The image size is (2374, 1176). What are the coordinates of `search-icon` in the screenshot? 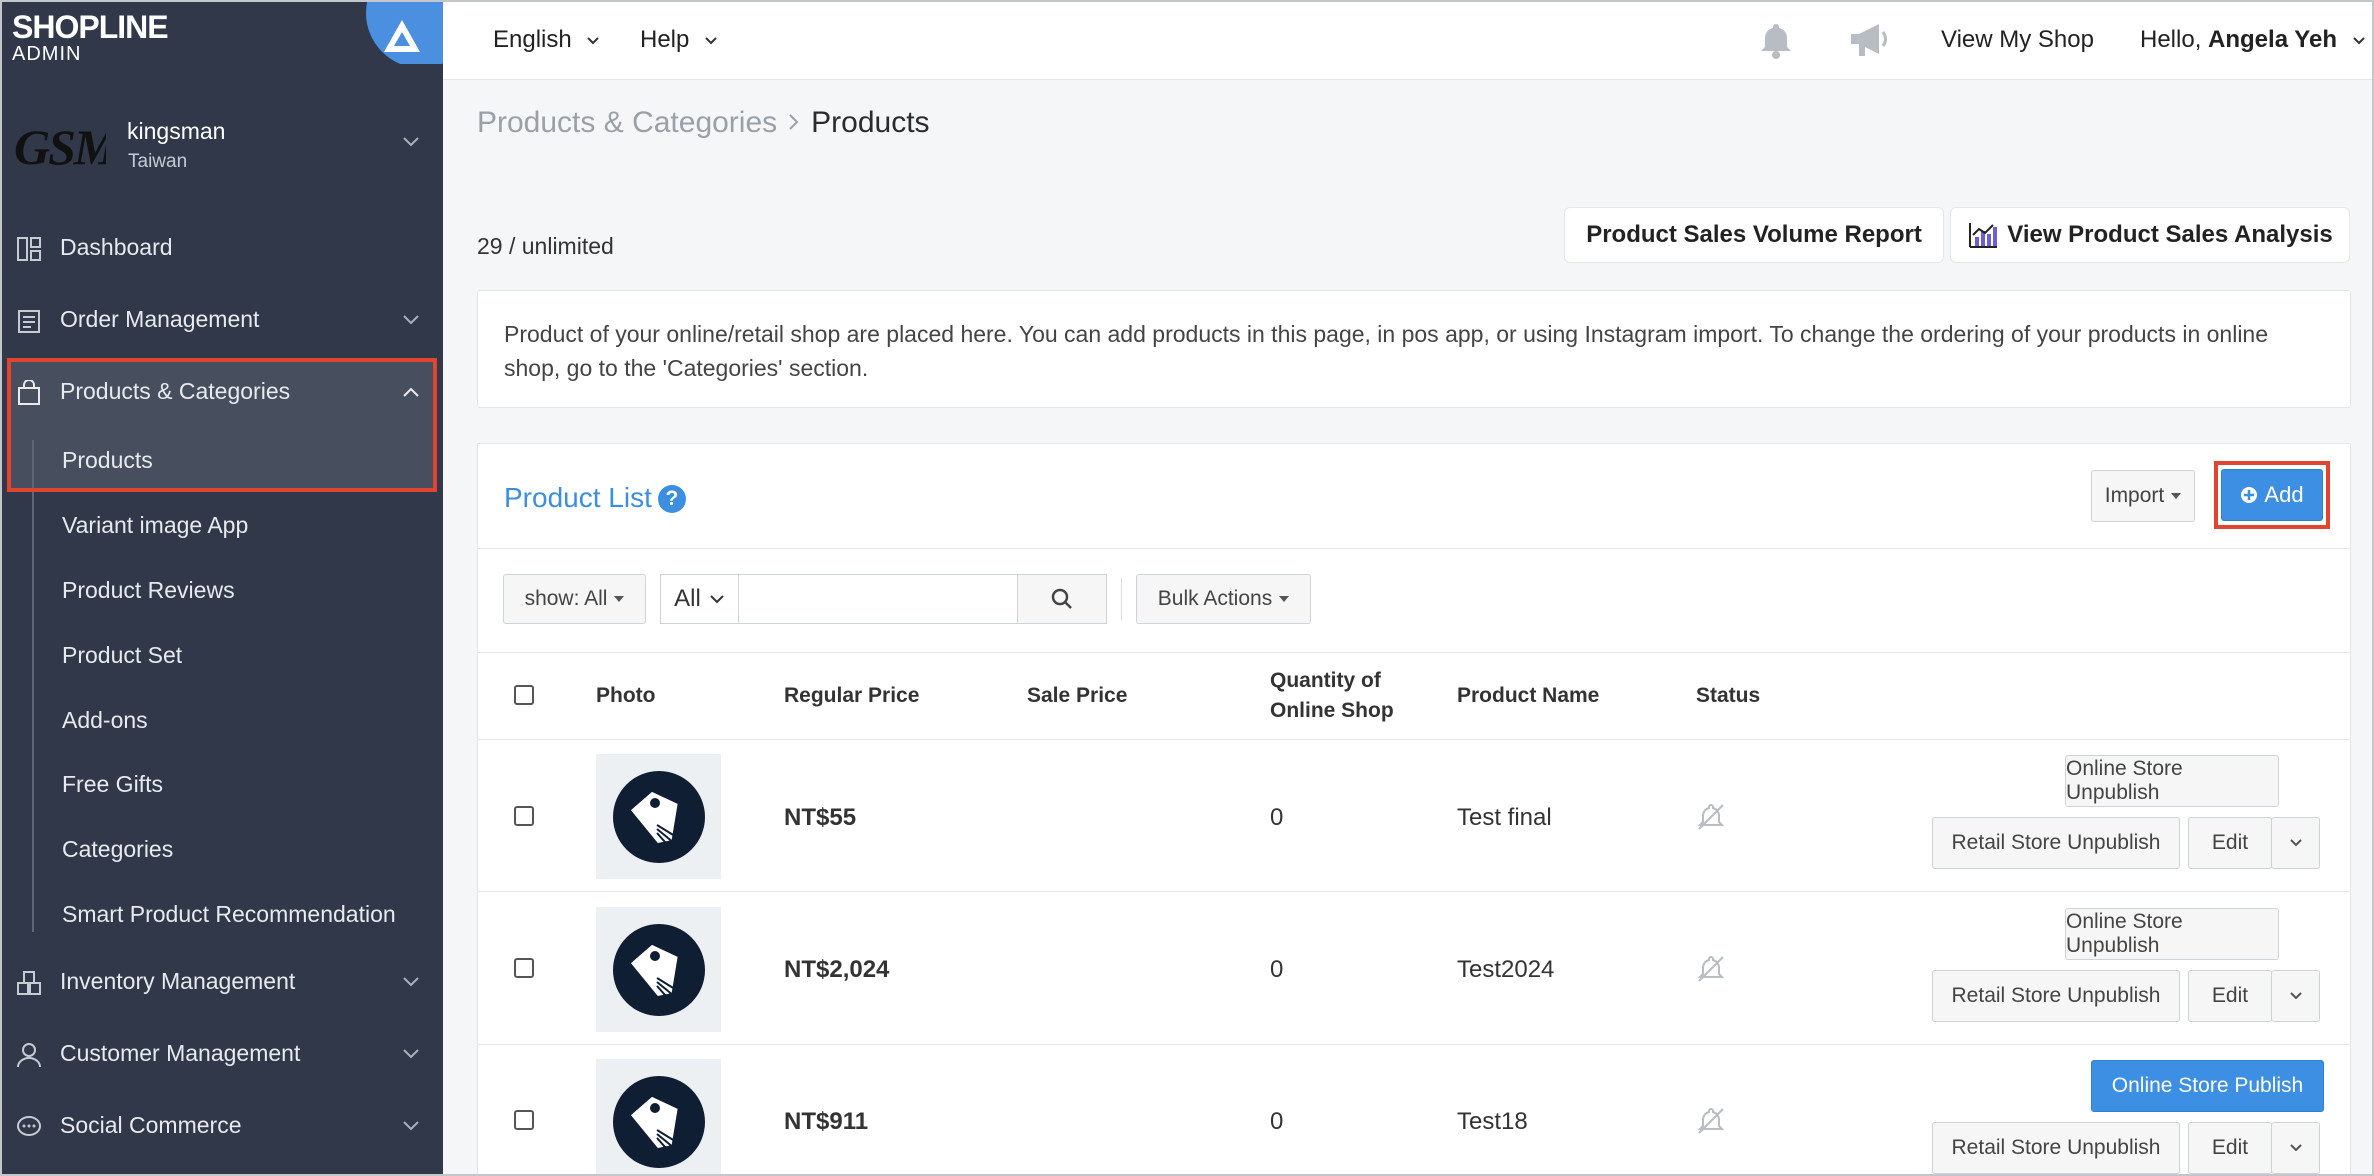 It's located at (1061, 598).